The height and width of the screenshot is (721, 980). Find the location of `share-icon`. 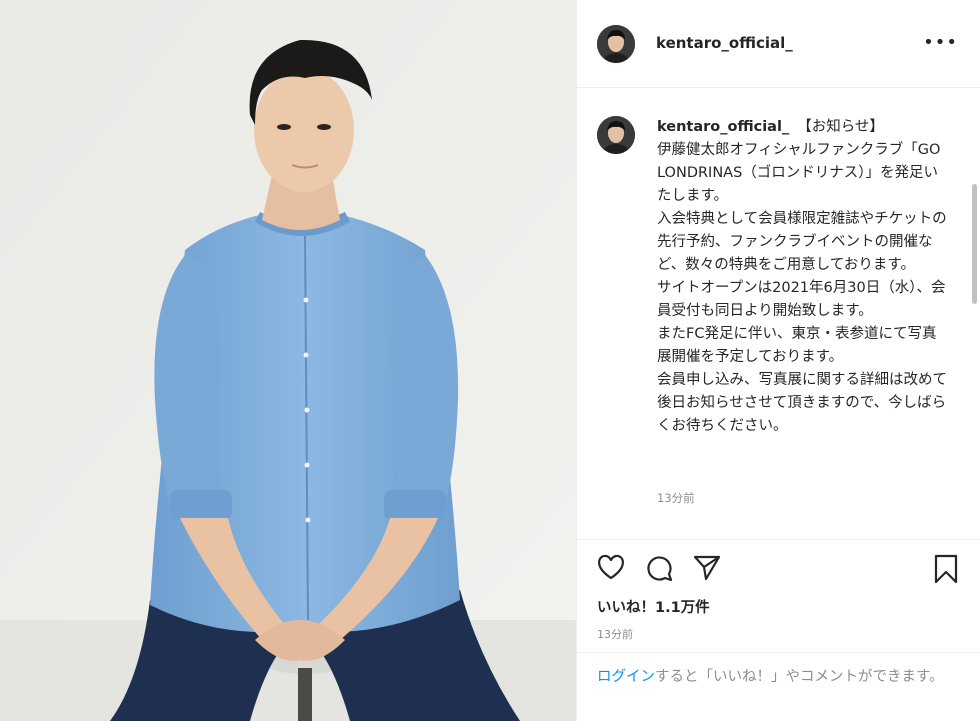

share-icon is located at coordinates (707, 570).